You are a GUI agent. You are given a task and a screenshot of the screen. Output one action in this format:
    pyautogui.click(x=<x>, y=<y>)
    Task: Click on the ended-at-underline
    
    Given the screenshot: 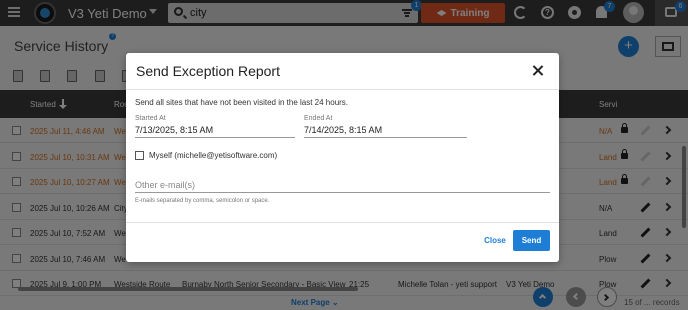 What is the action you would take?
    pyautogui.click(x=385, y=137)
    